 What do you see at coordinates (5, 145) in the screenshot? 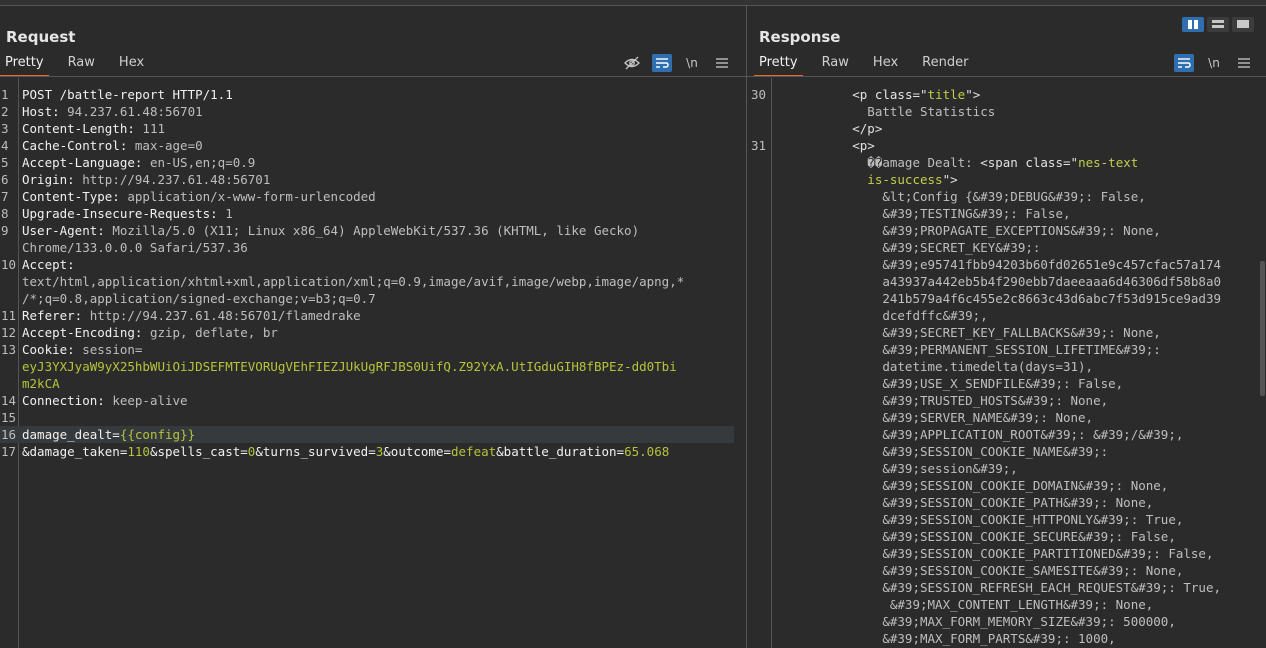
I see `line-number: 4` at bounding box center [5, 145].